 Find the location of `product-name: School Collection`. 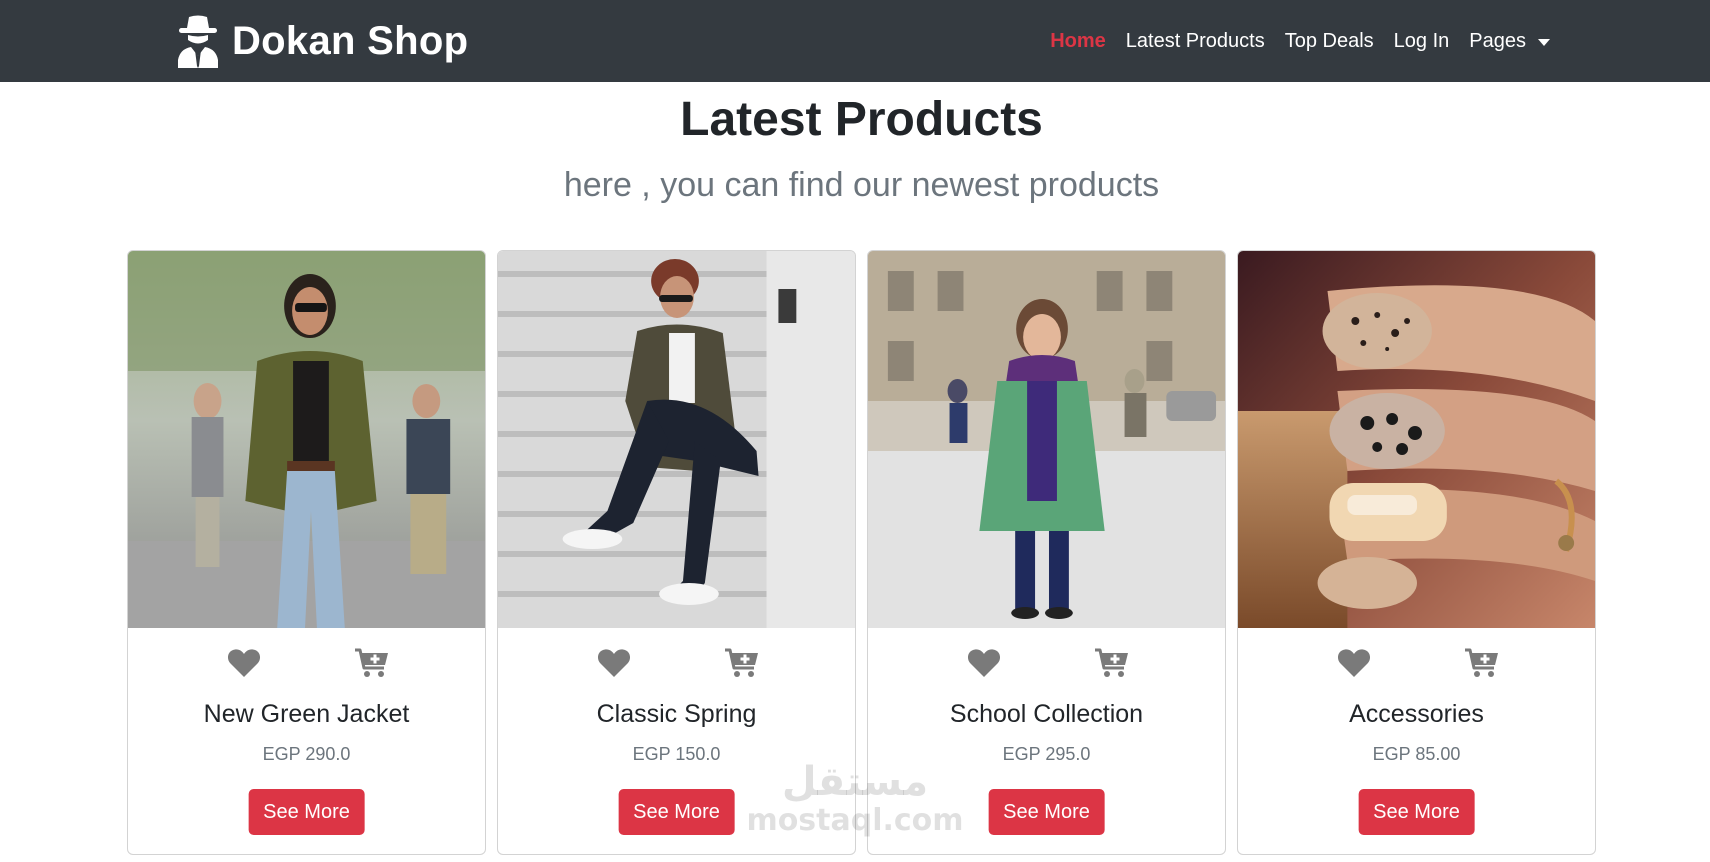

product-name: School Collection is located at coordinates (1046, 714).